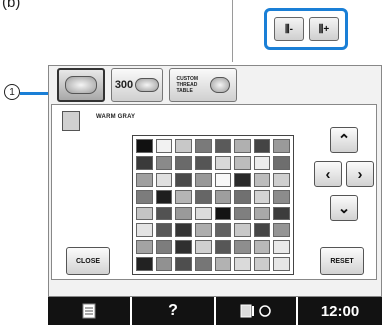 The image size is (390, 325). What do you see at coordinates (124, 85) in the screenshot?
I see `tab-300-label: 300` at bounding box center [124, 85].